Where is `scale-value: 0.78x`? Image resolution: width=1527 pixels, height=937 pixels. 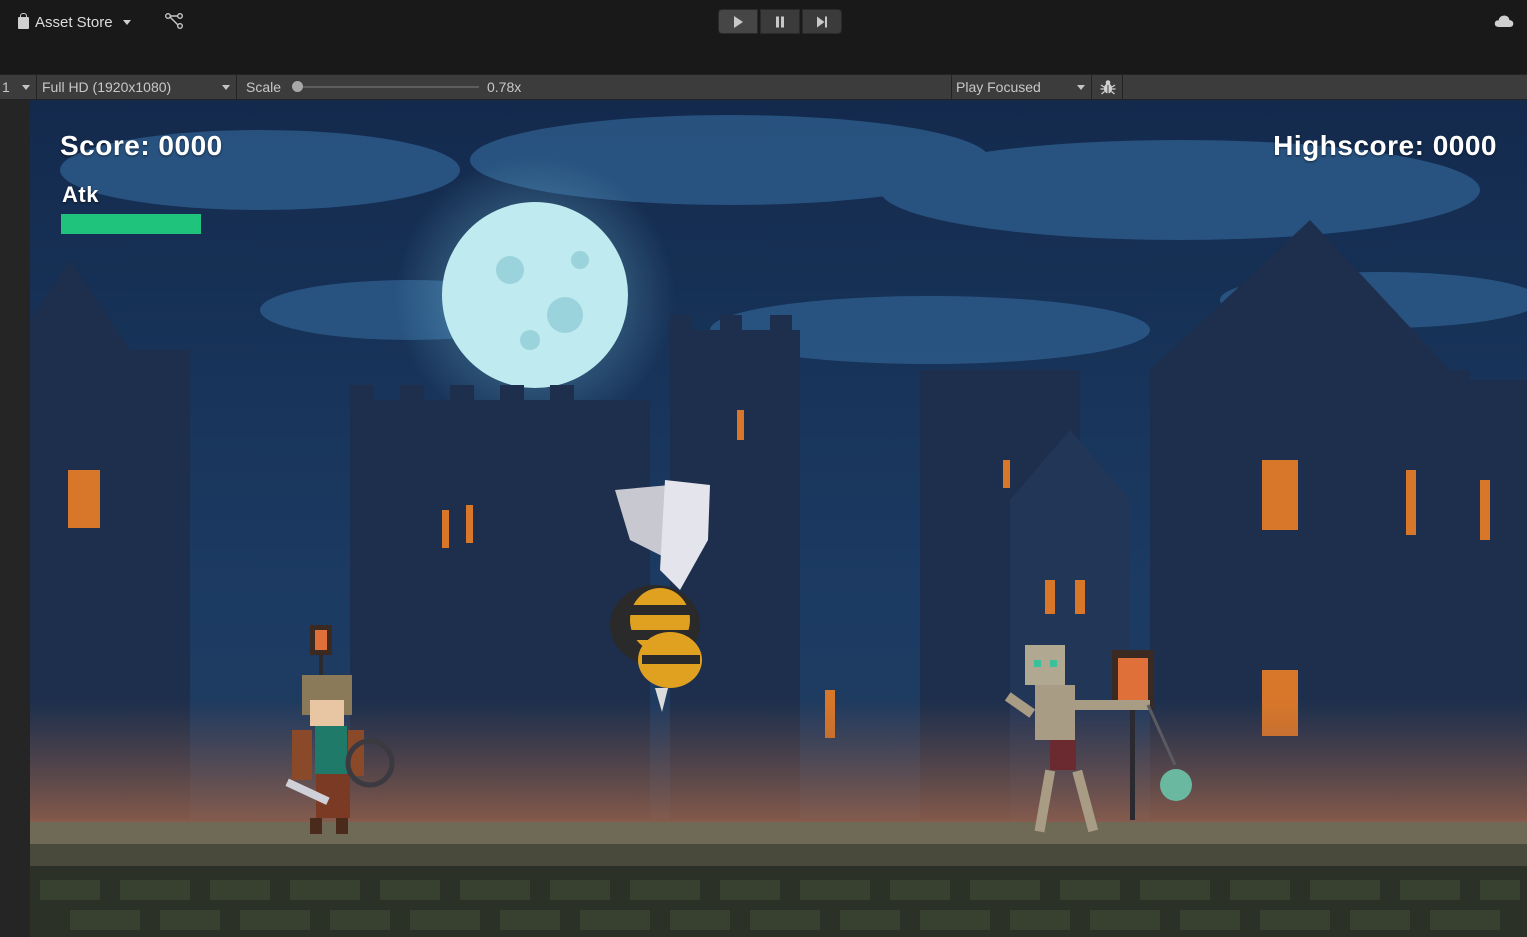
scale-value: 0.78x is located at coordinates (504, 87).